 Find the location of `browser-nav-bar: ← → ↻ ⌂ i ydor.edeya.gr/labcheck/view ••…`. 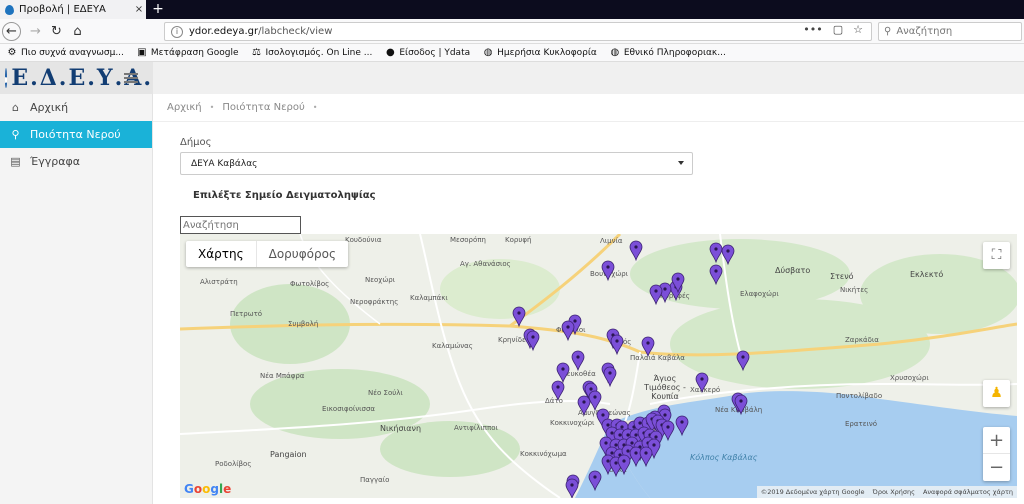

browser-nav-bar: ← → ↻ ⌂ i ydor.edeya.gr/labcheck/view ••… is located at coordinates (512, 31).